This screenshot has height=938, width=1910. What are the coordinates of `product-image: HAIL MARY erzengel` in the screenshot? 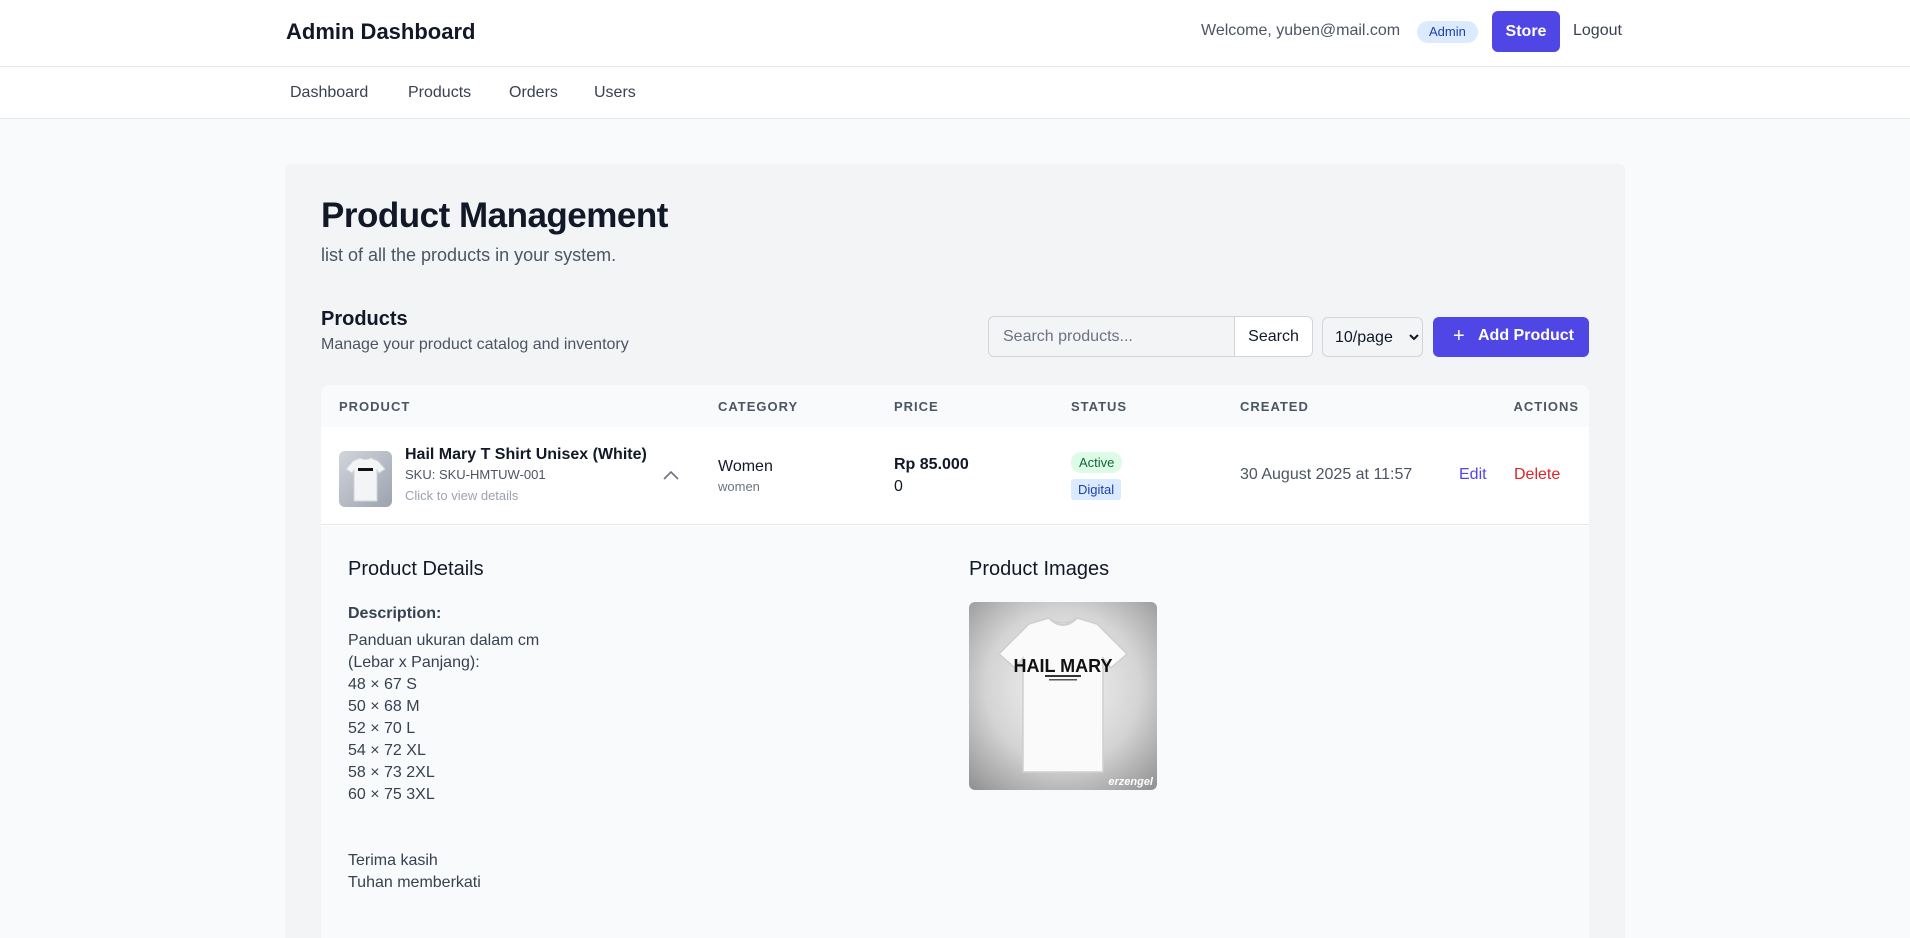 It's located at (1063, 696).